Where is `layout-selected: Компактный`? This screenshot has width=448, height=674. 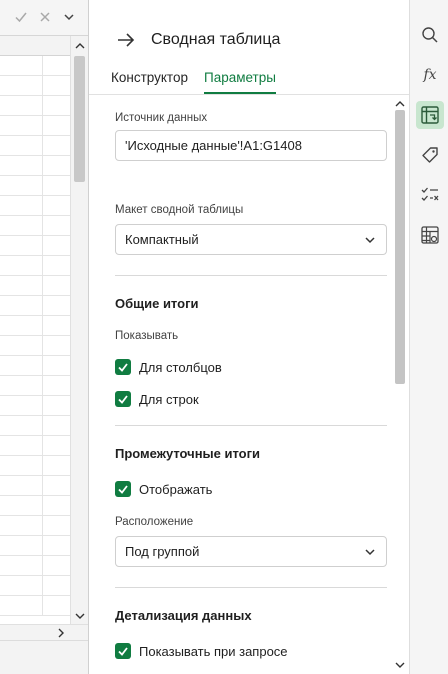 layout-selected: Компактный is located at coordinates (162, 239).